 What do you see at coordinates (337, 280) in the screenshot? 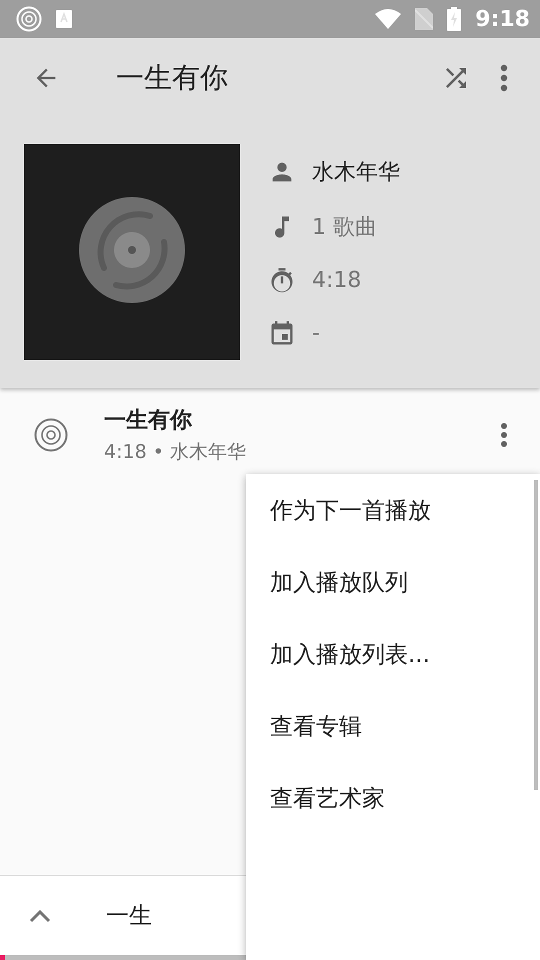
I see `duration: 4:18` at bounding box center [337, 280].